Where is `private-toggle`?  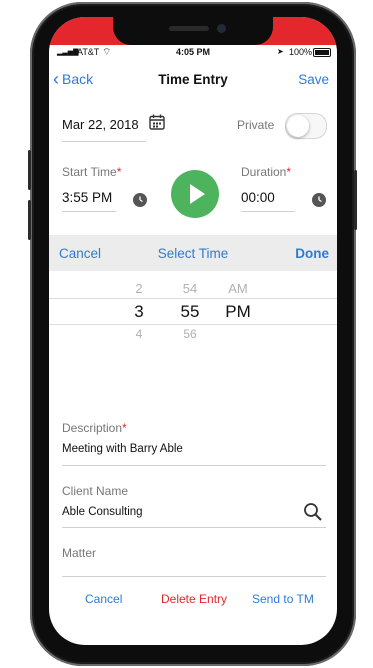
private-toggle is located at coordinates (306, 126).